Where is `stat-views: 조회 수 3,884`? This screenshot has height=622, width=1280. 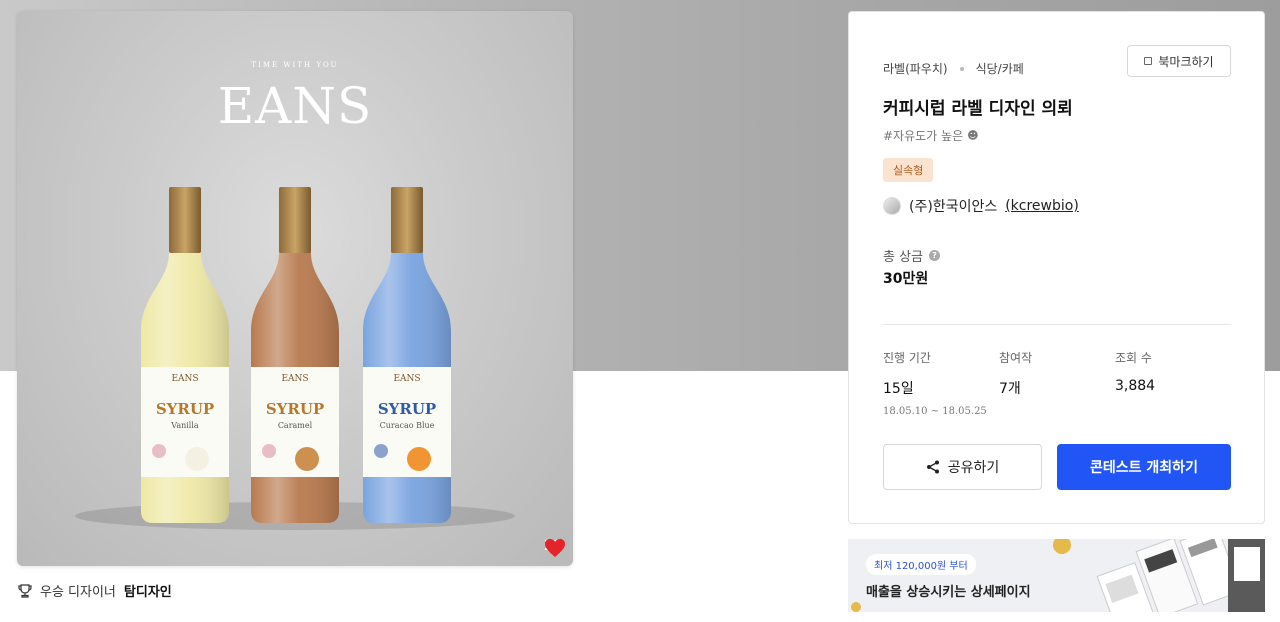
stat-views: 조회 수 3,884 is located at coordinates (1135, 371).